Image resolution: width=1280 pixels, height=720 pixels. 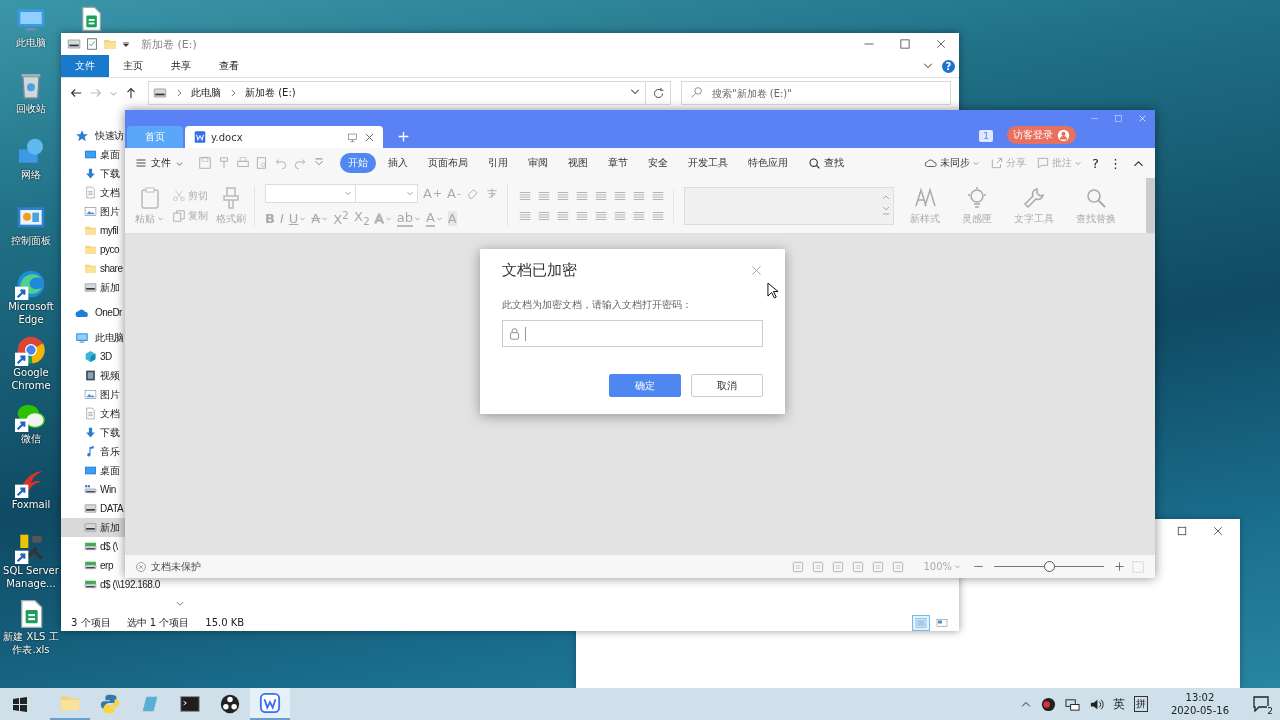 What do you see at coordinates (92, 44) in the screenshot?
I see `properties-icon` at bounding box center [92, 44].